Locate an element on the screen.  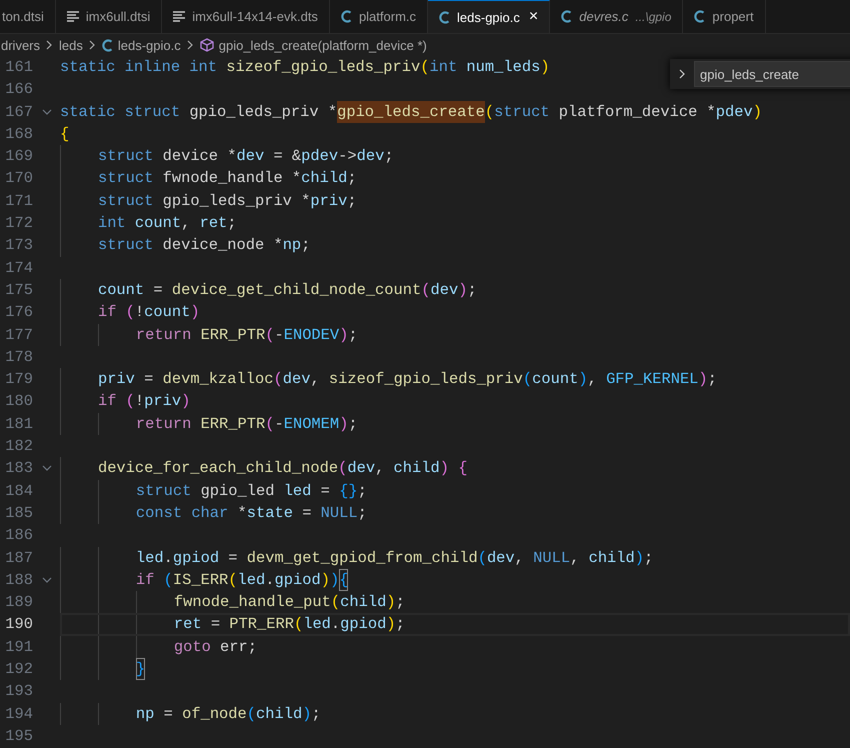
line-number: 195 is located at coordinates (18, 736).